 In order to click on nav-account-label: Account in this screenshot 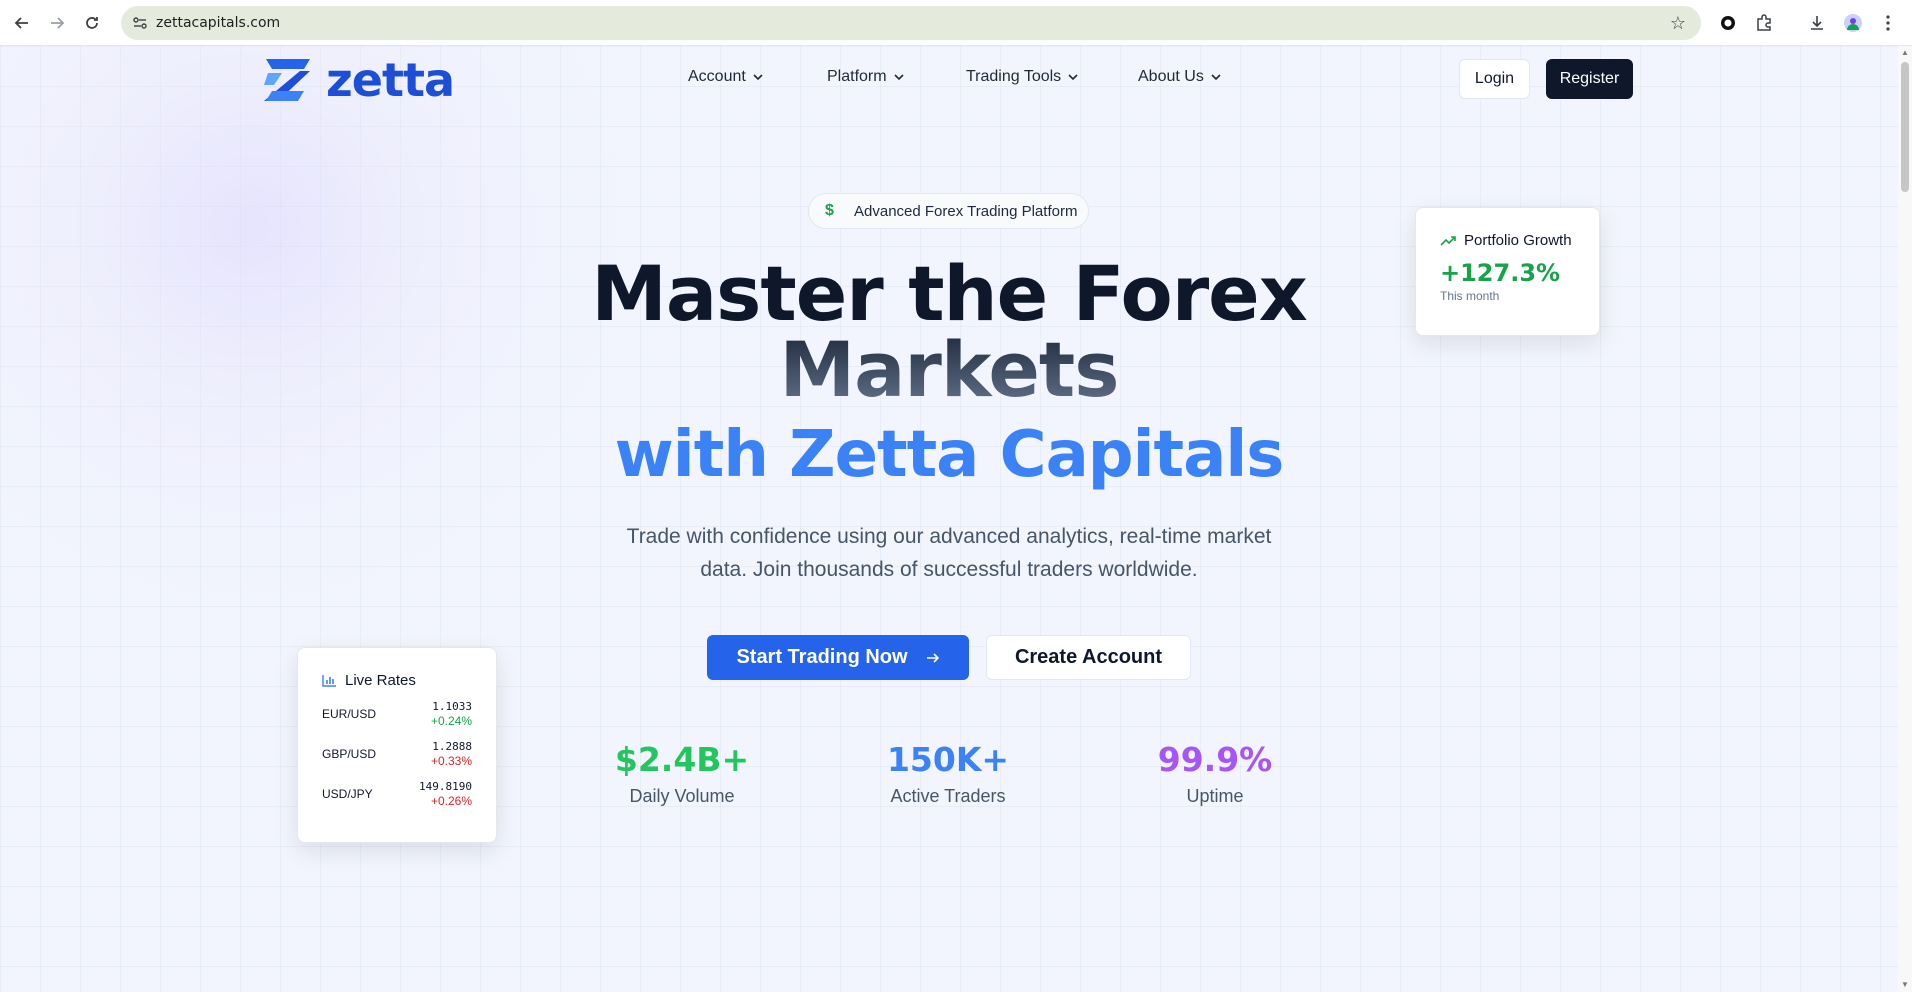, I will do `click(717, 76)`.